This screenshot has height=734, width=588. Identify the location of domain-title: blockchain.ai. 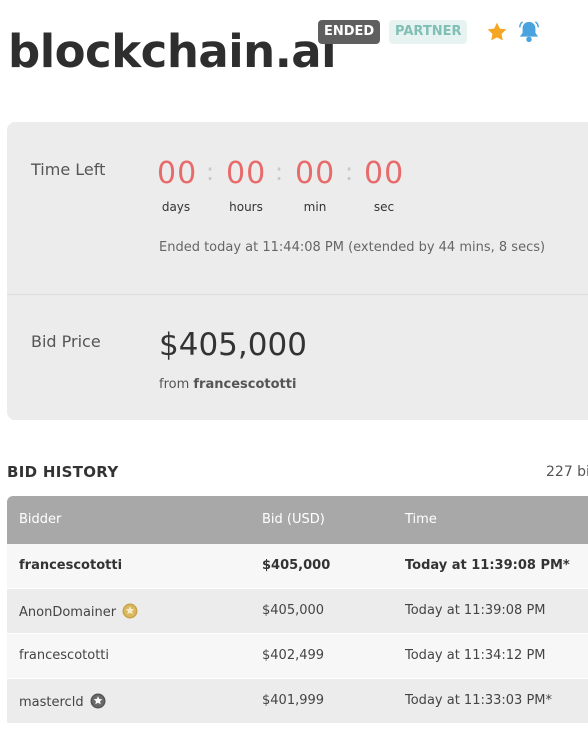
(172, 51).